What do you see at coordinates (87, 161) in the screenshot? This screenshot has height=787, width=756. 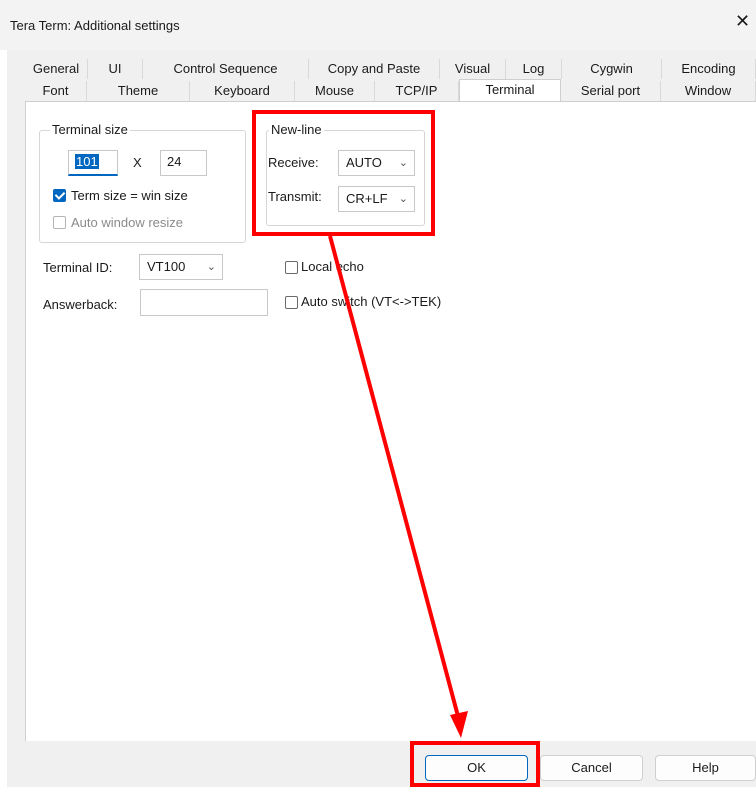 I see `terminal-width-value: 101` at bounding box center [87, 161].